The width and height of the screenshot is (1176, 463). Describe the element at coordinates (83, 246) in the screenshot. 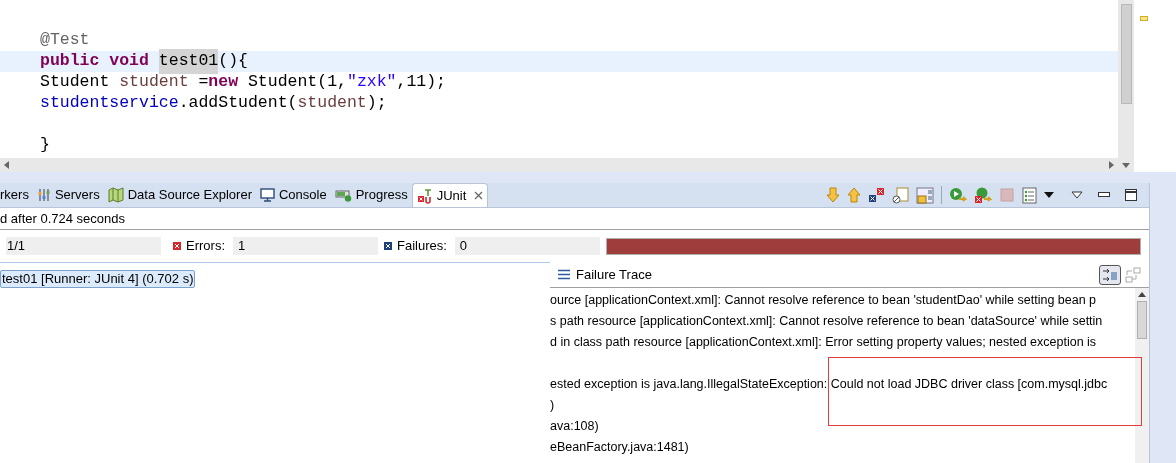

I see `runs-value: 1/1` at that location.